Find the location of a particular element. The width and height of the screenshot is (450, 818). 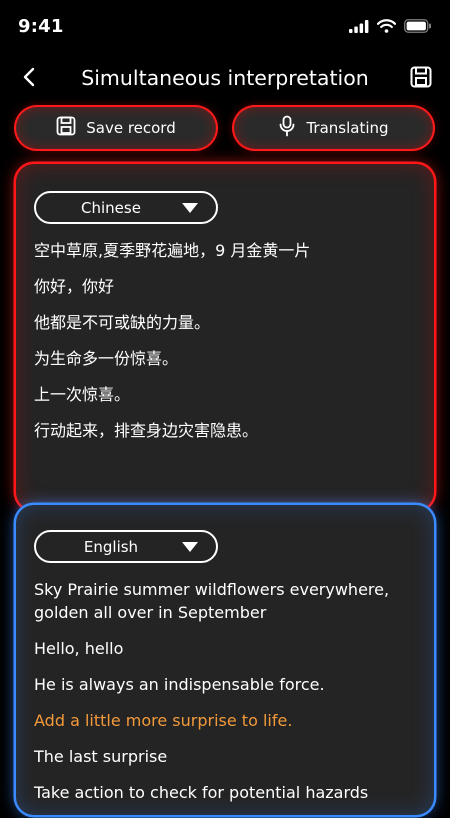

wifi-icon is located at coordinates (386, 27).